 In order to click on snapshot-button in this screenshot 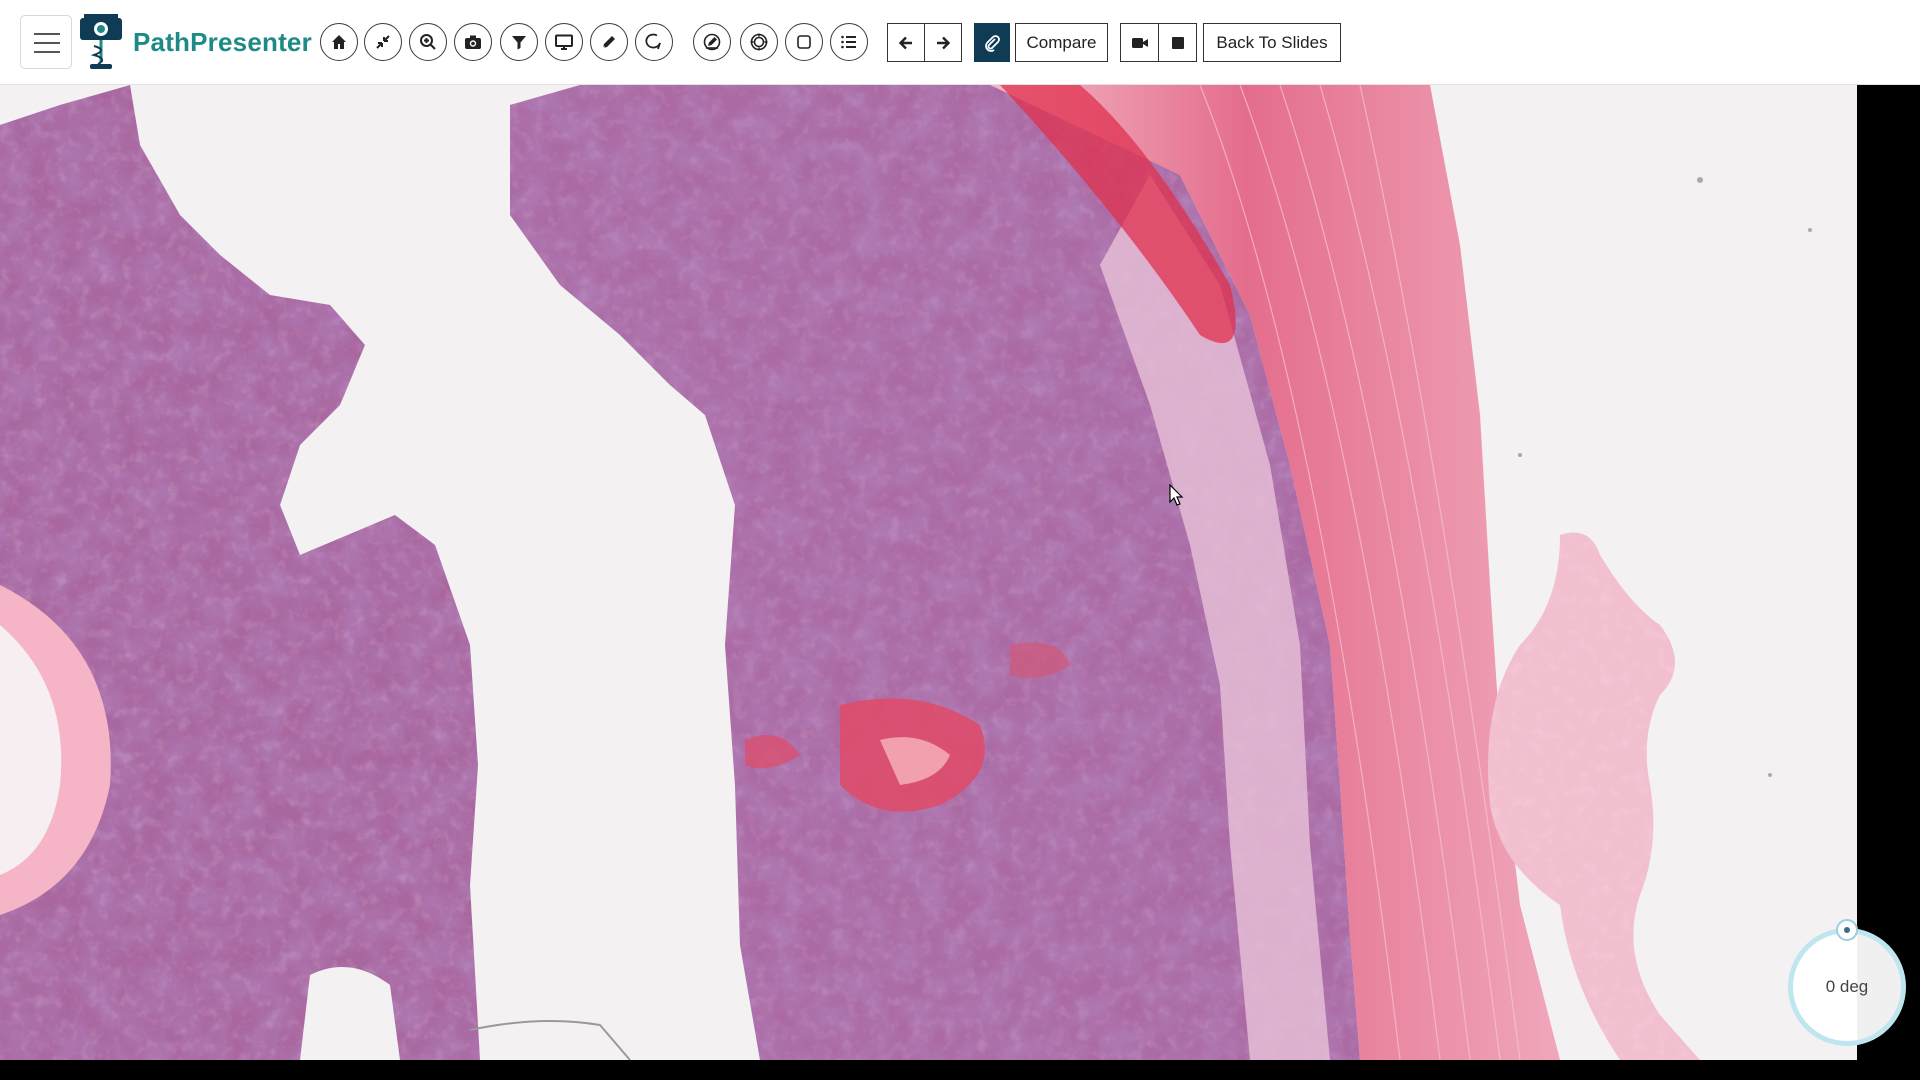, I will do `click(473, 42)`.